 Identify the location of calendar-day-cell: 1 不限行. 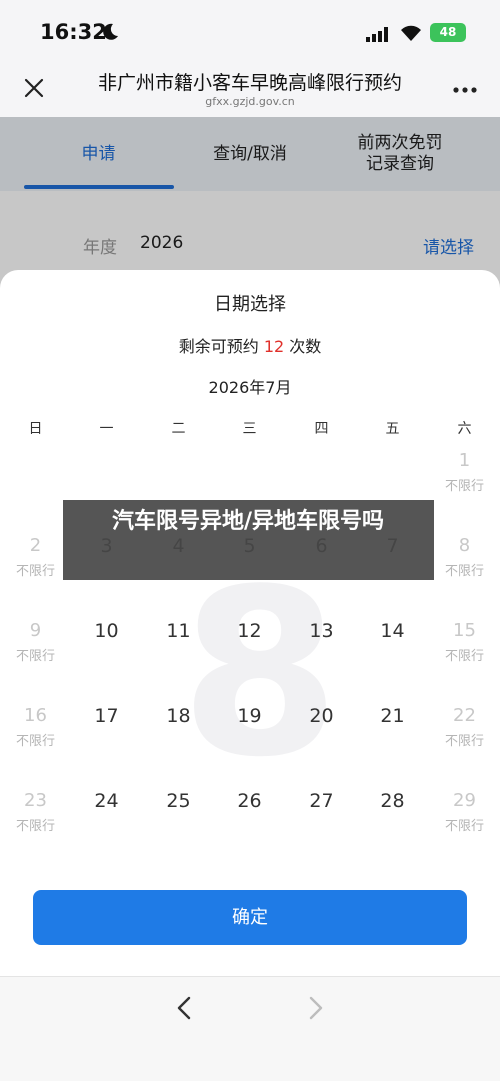
(464, 492).